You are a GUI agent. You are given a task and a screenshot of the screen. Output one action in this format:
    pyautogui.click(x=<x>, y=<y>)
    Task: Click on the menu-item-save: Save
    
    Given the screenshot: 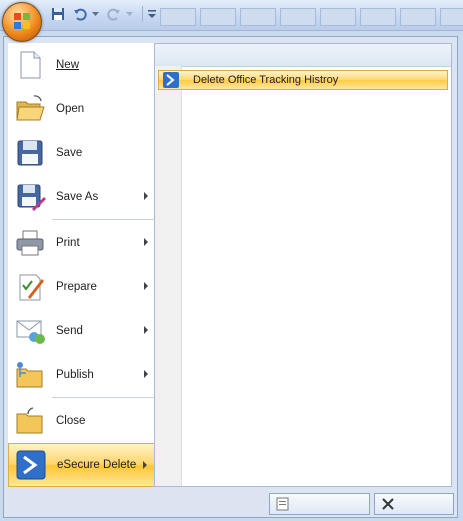 What is the action you would take?
    pyautogui.click(x=82, y=153)
    